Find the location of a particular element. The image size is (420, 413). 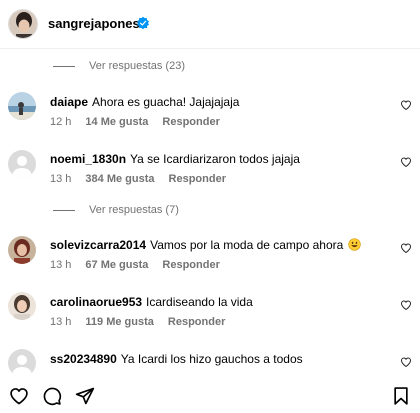

comment-likes: 14 Me gusta is located at coordinates (116, 122).